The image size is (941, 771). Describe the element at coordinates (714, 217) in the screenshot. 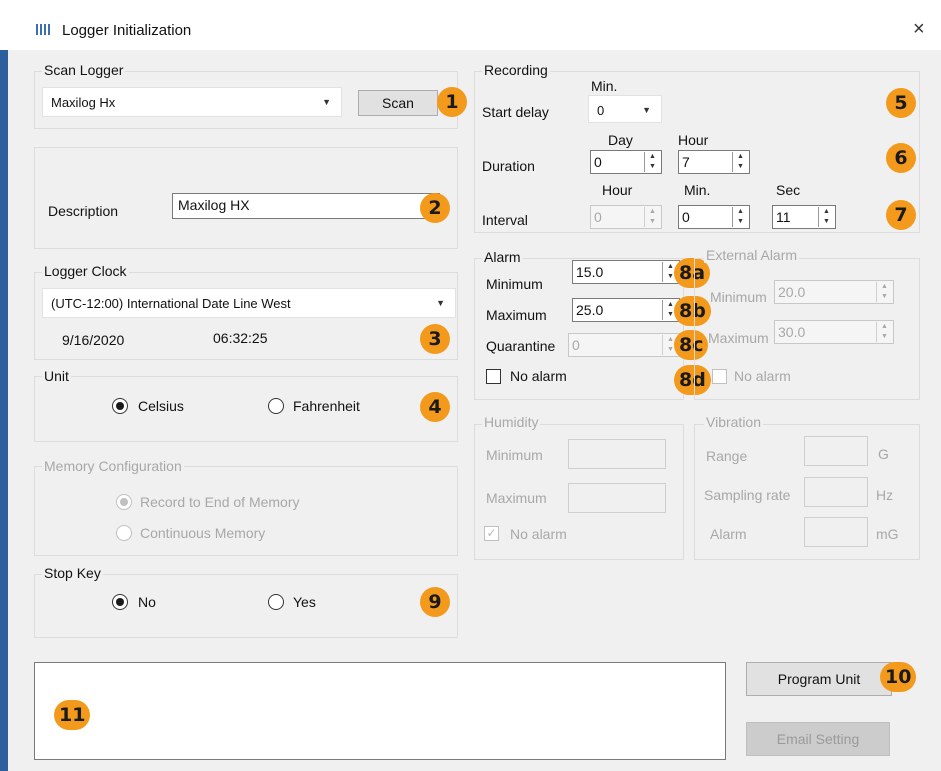

I see `interval-min-stepper: 0 ▲ ▼` at that location.